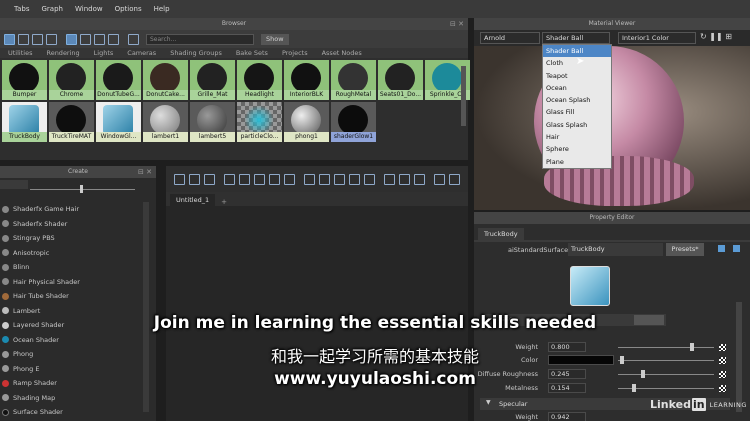 Image resolution: width=750 pixels, height=421 pixels. I want to click on list-item: Stingray PBS, so click(78, 238).